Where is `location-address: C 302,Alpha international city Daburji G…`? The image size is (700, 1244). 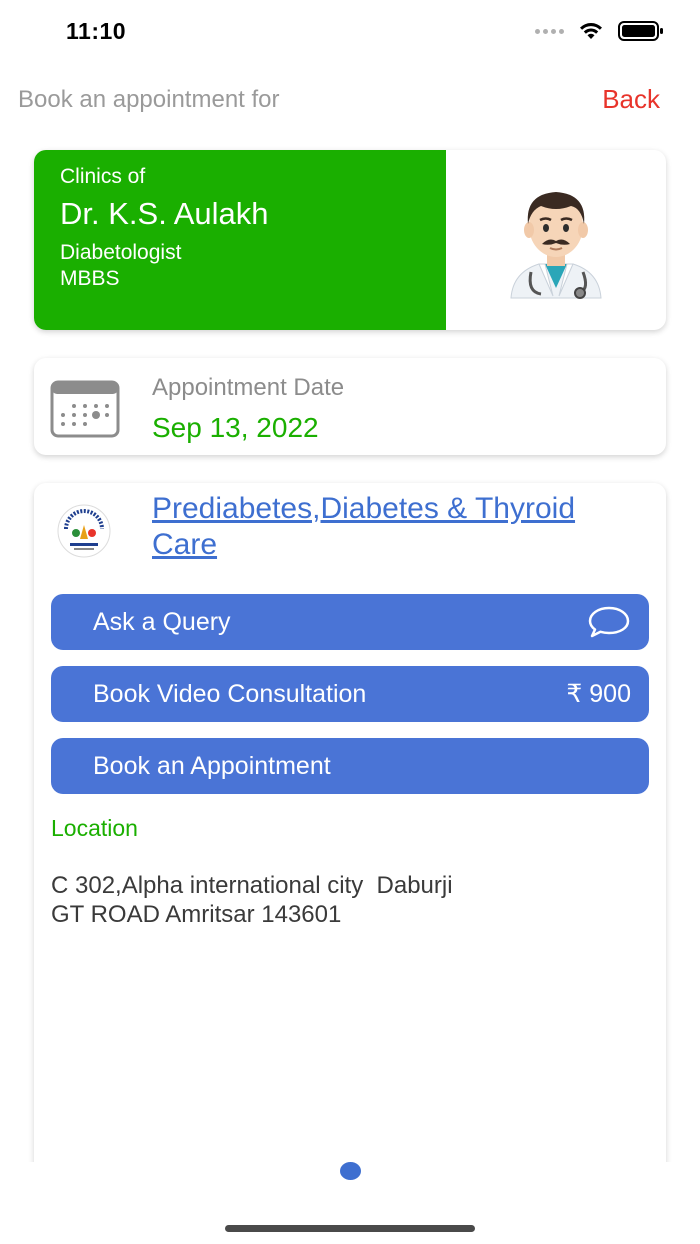
location-address: C 302,Alpha international city Daburji G… is located at coordinates (252, 900).